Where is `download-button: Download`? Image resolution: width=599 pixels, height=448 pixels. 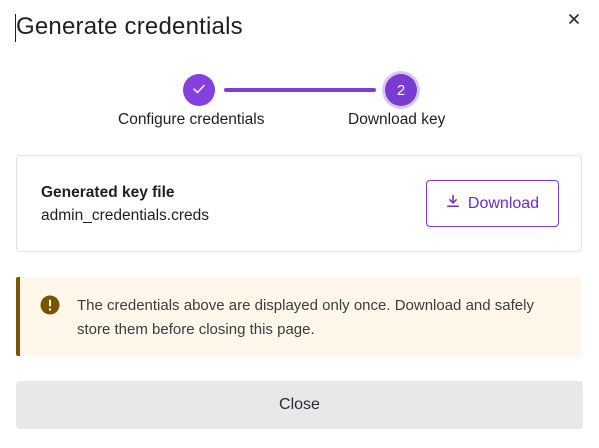
download-button: Download is located at coordinates (492, 203).